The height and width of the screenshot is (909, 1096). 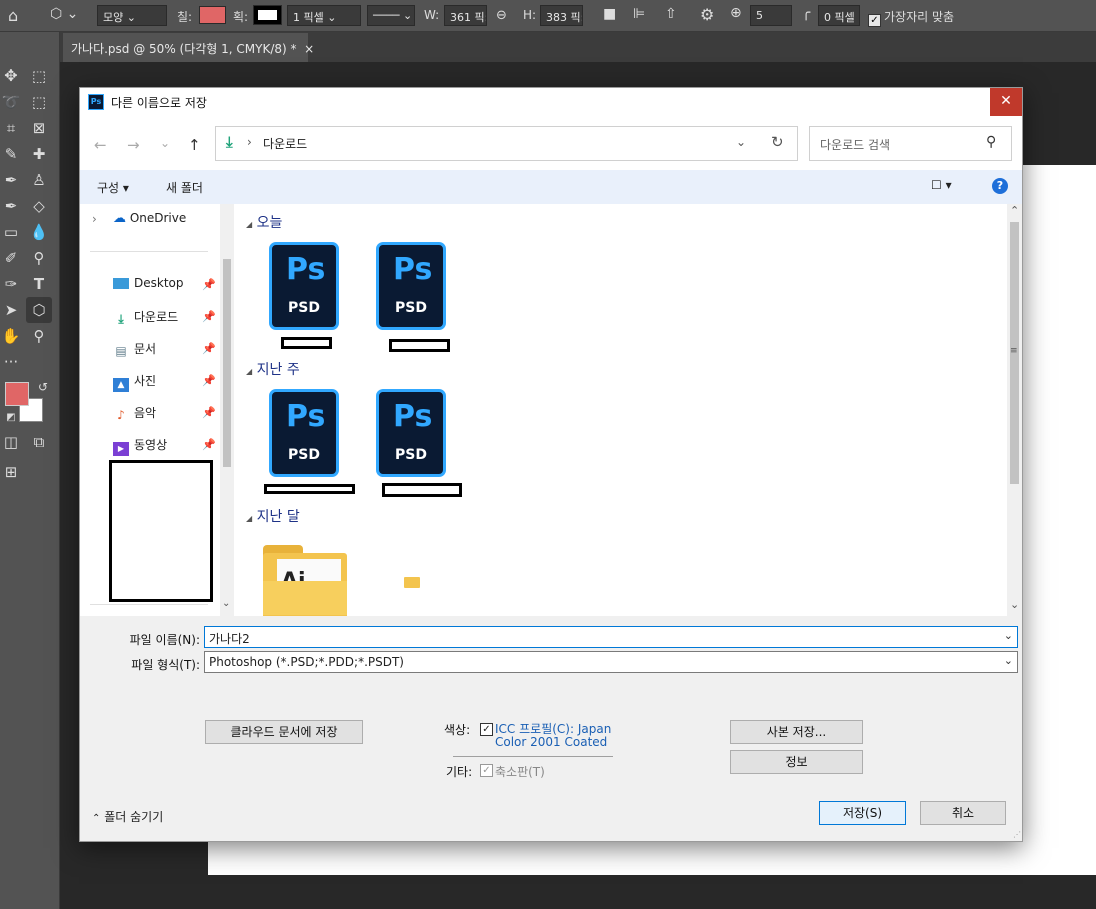 What do you see at coordinates (133, 145) in the screenshot?
I see `forward-button: →` at bounding box center [133, 145].